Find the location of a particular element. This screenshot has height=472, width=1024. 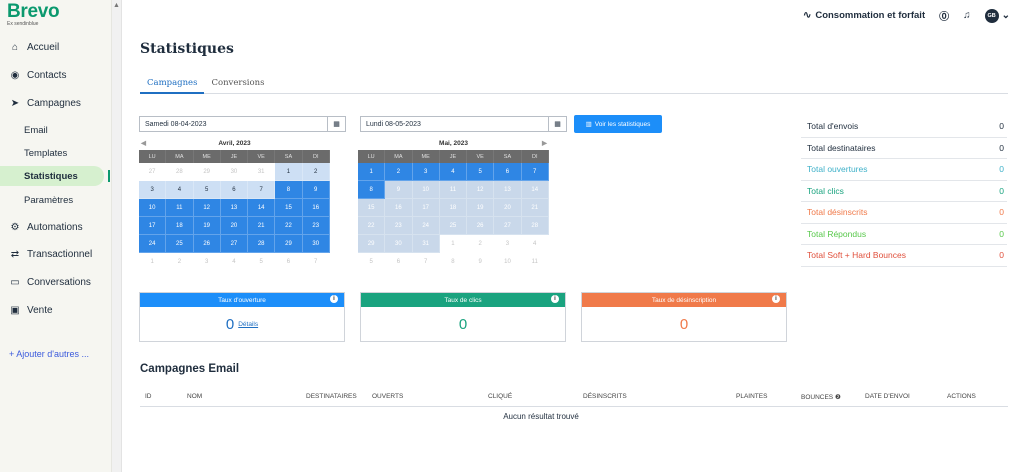

calendar-day: 30 is located at coordinates (234, 172).